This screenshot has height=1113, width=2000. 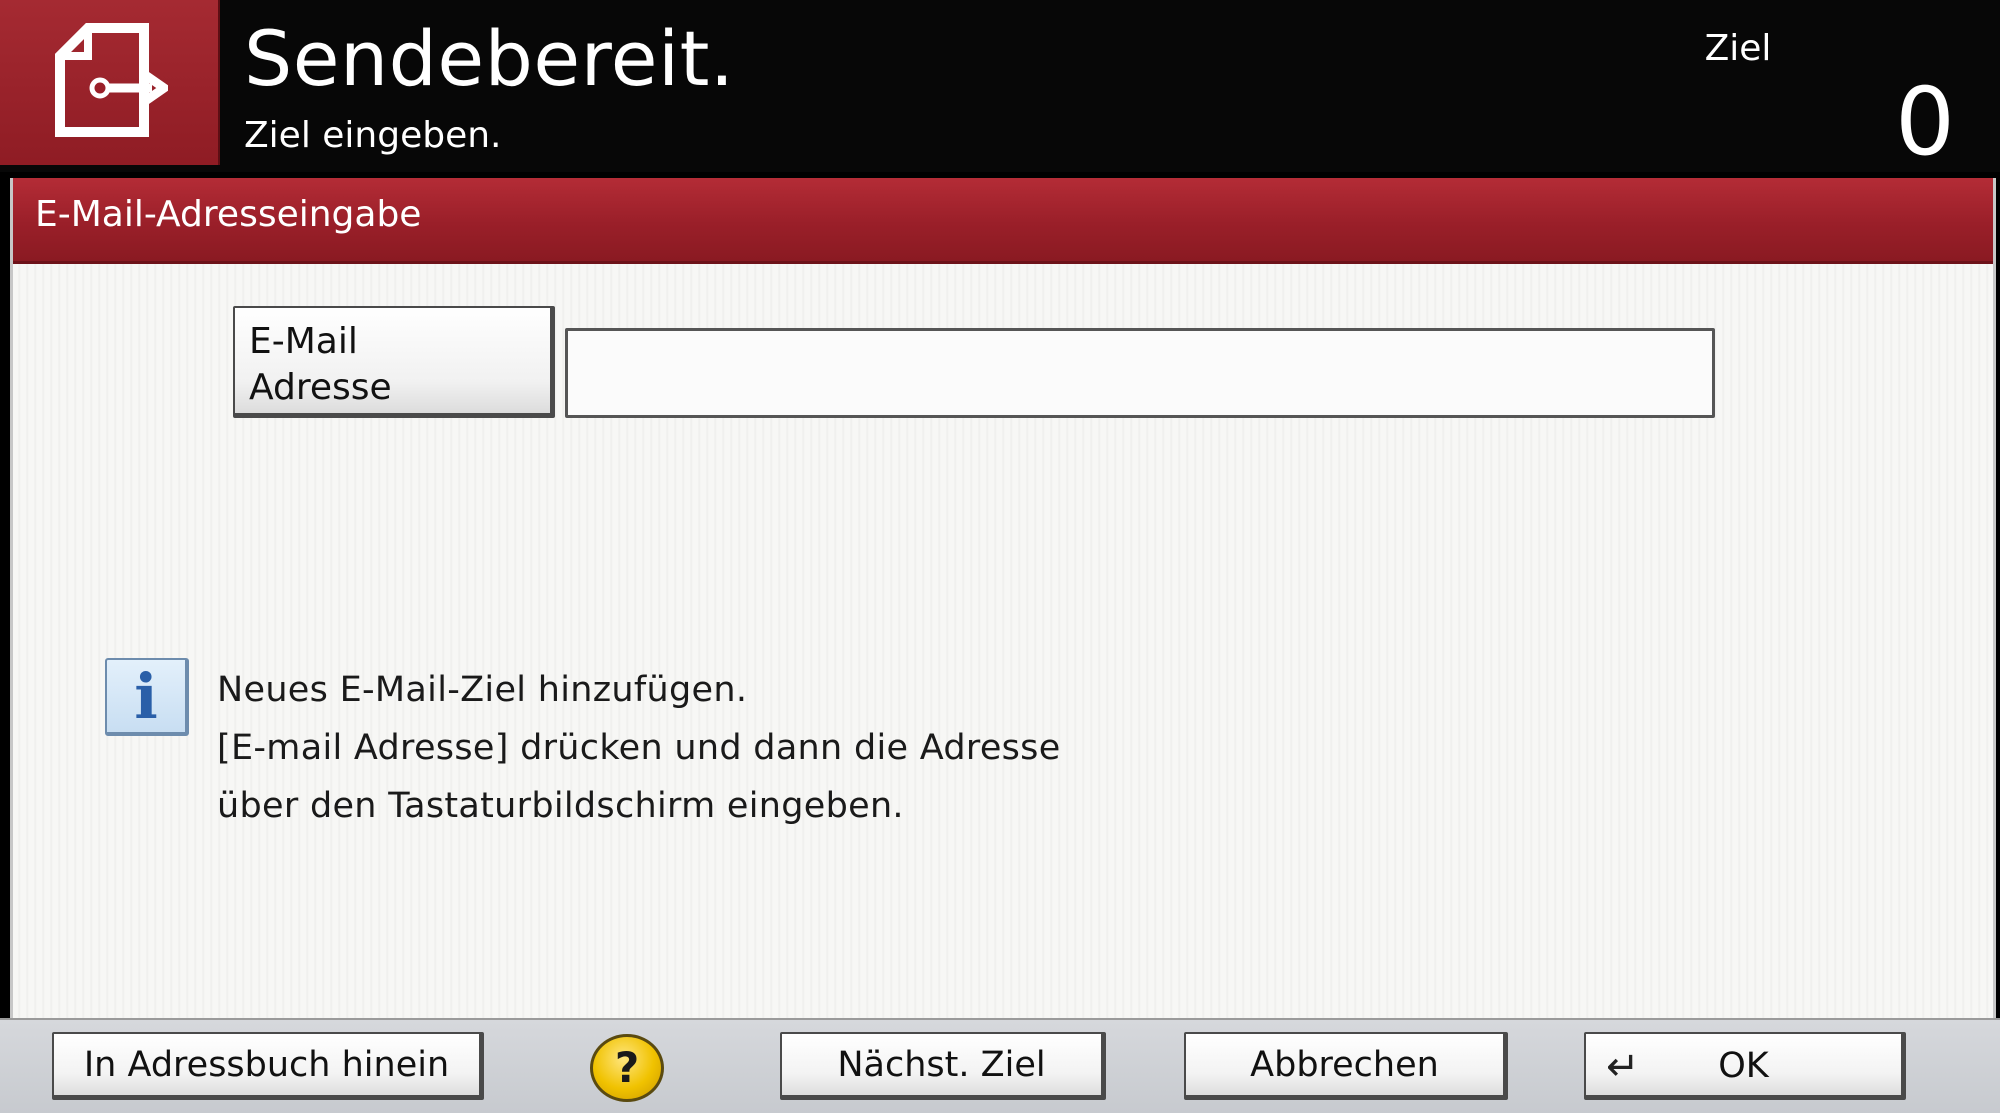 I want to click on email-address-button: E-Mail Adresse, so click(x=394, y=362).